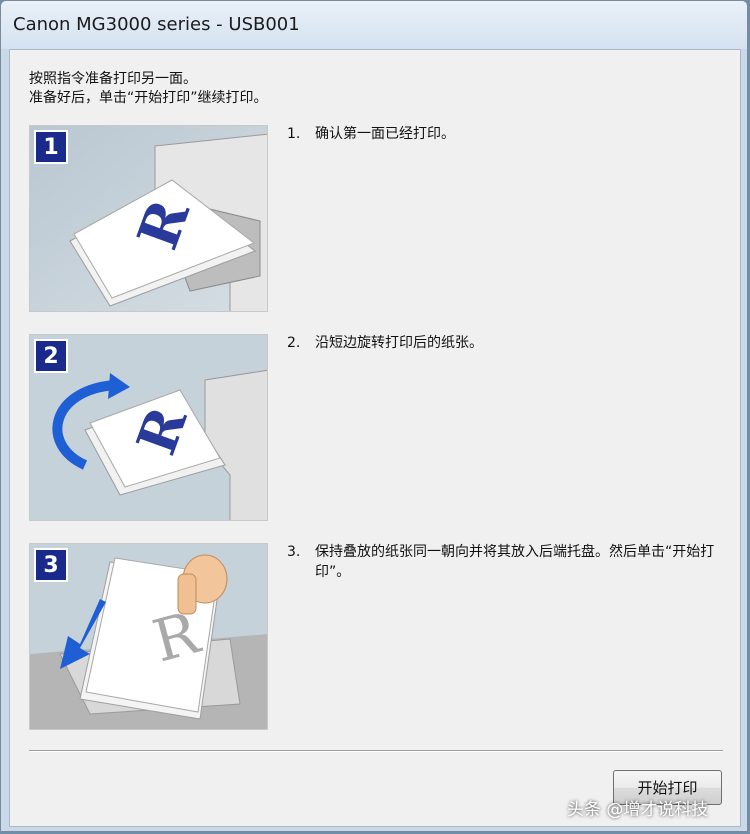 This screenshot has height=834, width=750. What do you see at coordinates (371, 134) in the screenshot?
I see `step-1-text: 1. 确认第一面已经打印。` at bounding box center [371, 134].